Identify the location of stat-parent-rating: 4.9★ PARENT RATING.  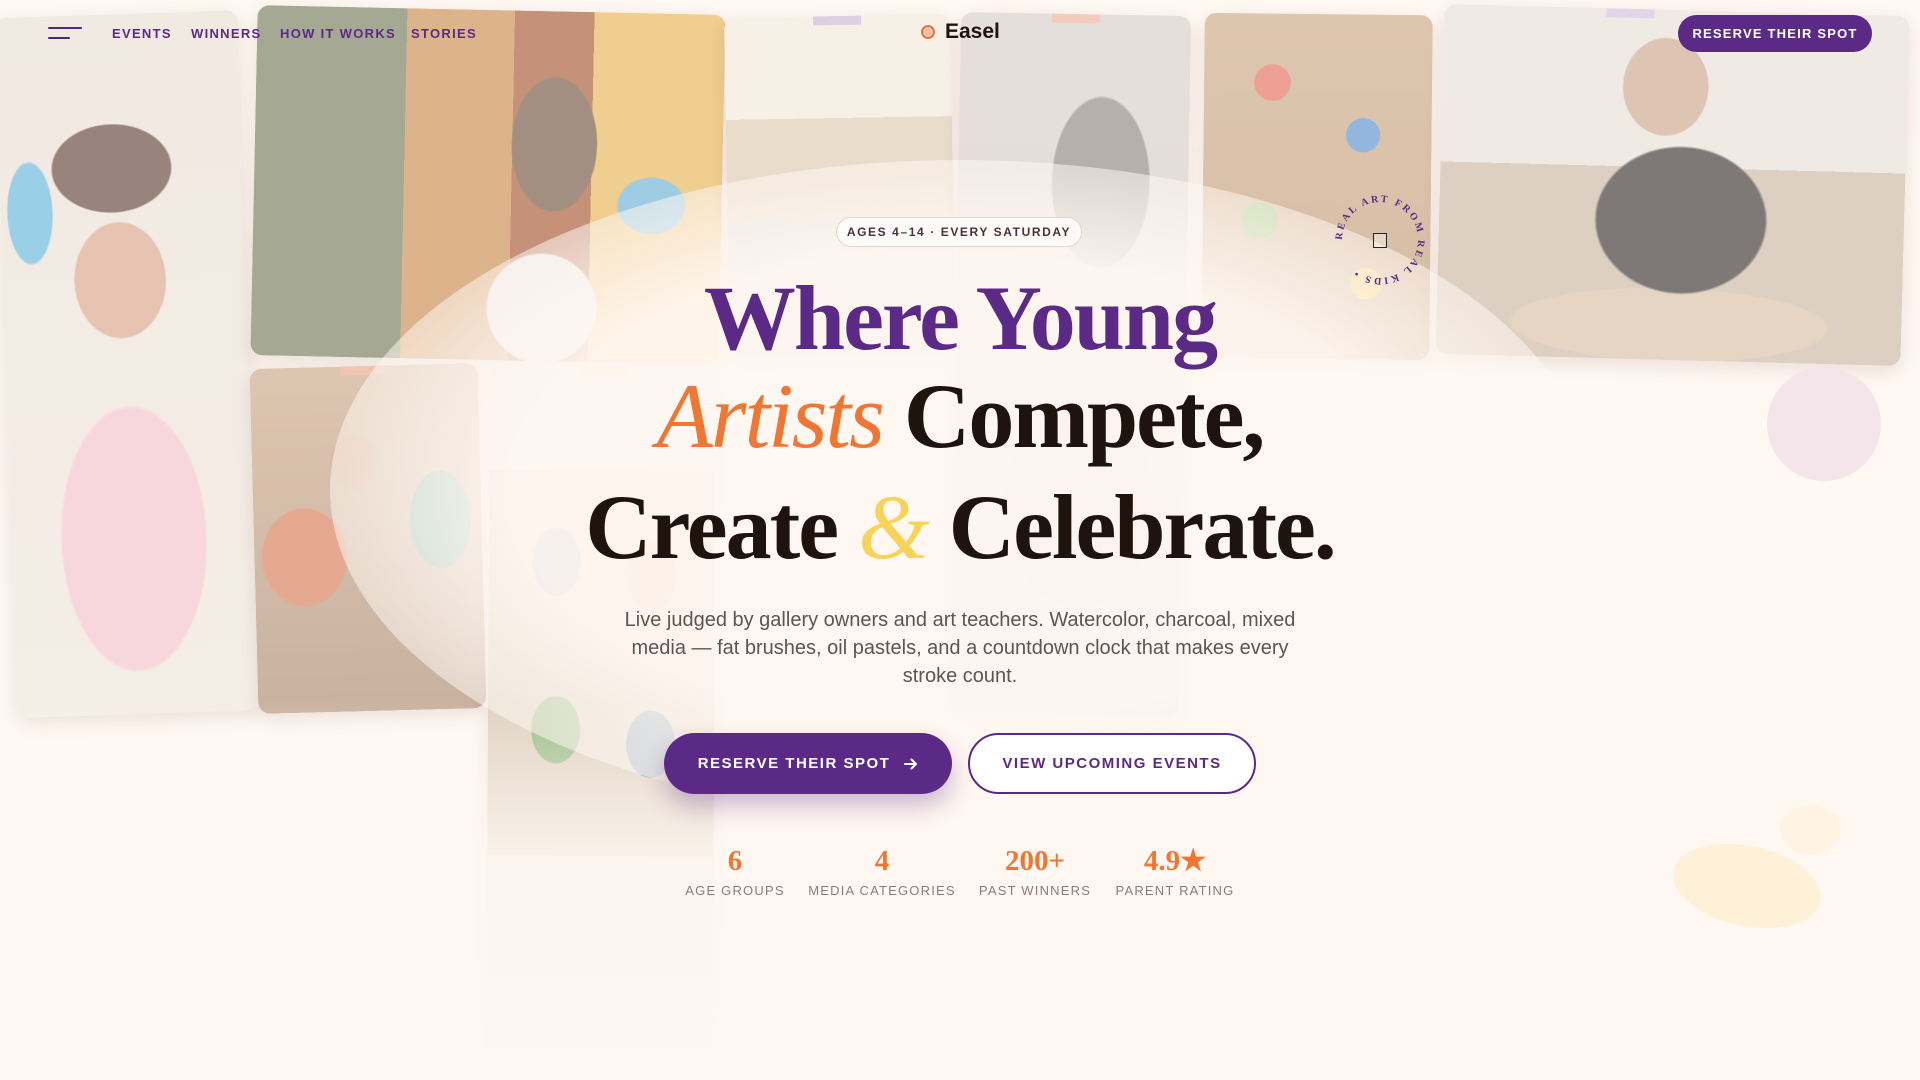
(1175, 871).